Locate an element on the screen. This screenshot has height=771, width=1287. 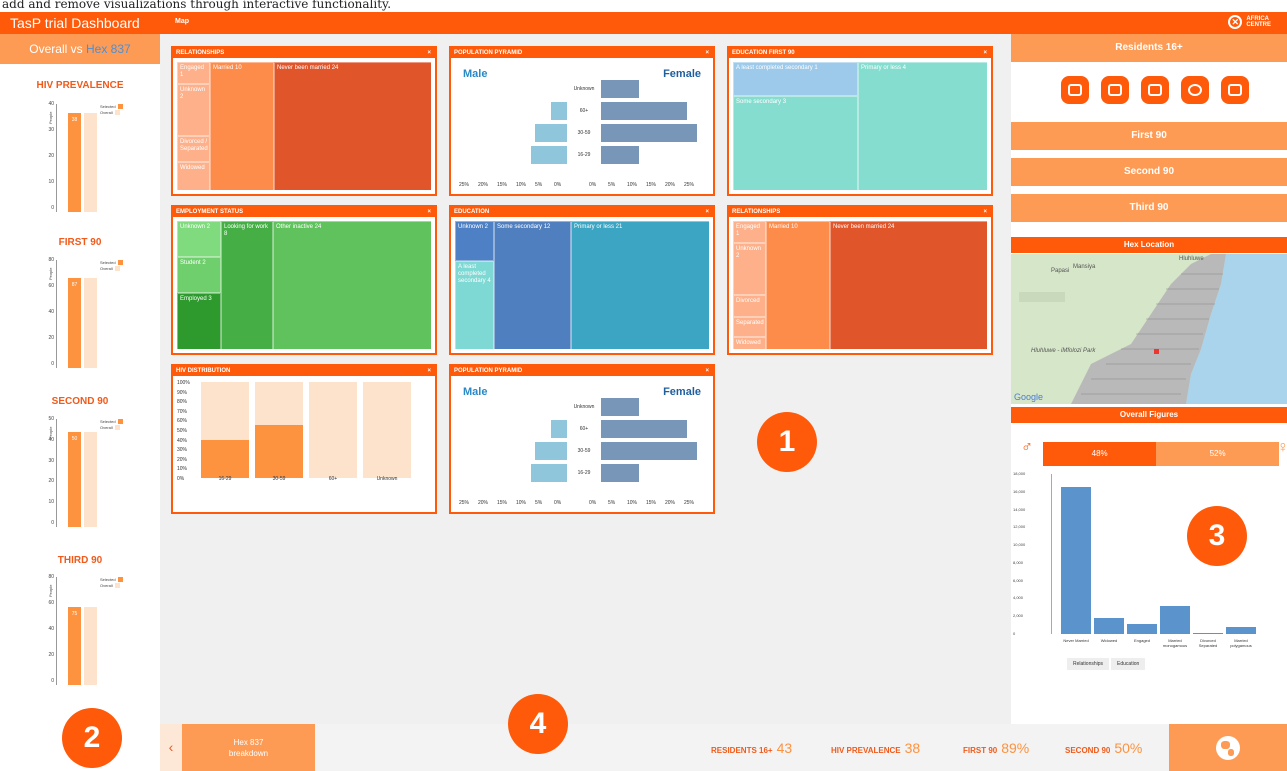
stat-label: HIV PREVALENCE is located at coordinates (866, 750).